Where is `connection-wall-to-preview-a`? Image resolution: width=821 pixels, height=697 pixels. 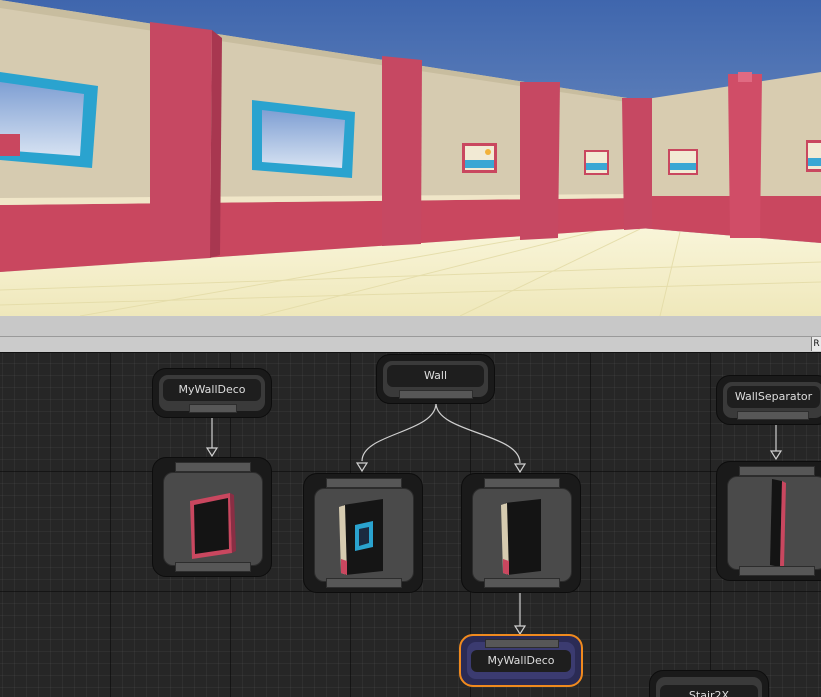
connection-wall-to-preview-a is located at coordinates (399, 432).